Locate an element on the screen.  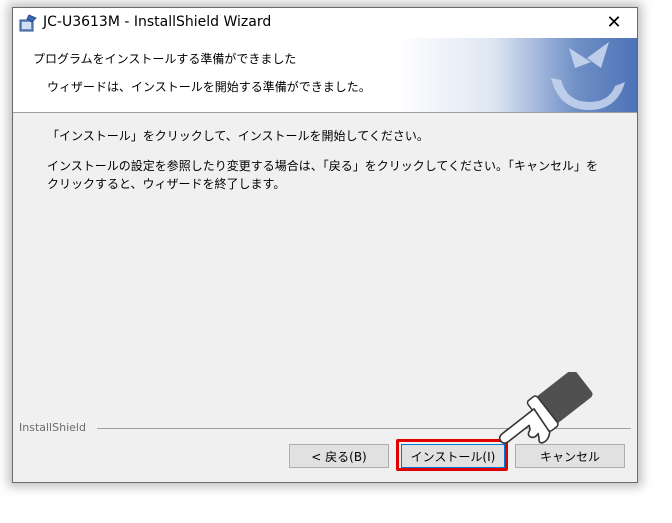
installshield-brand-label: InstallShield is located at coordinates (54, 427).